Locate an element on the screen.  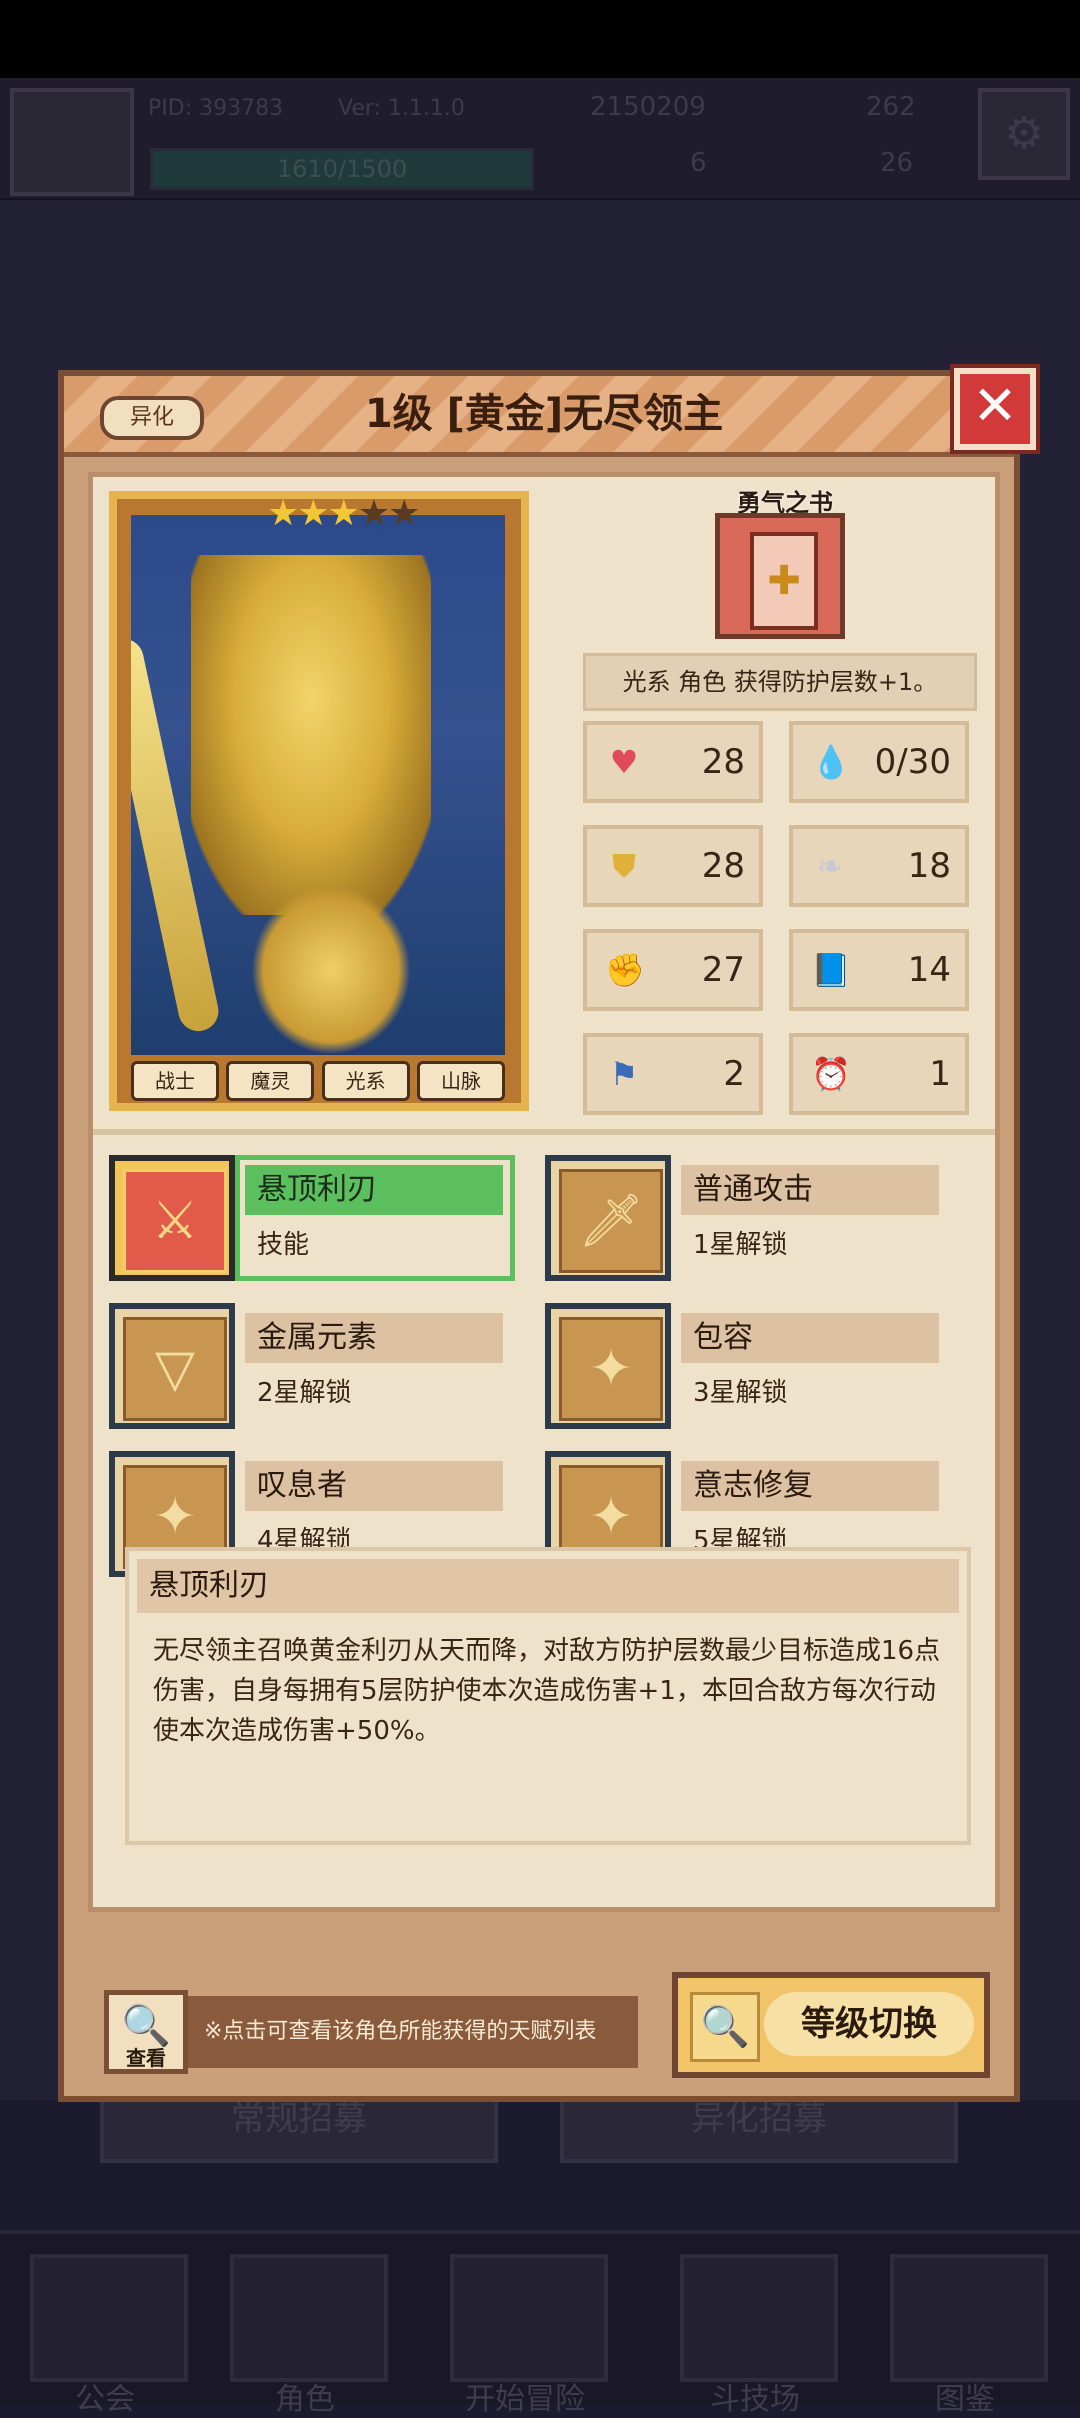
trait-light: 光系 is located at coordinates (365, 1081).